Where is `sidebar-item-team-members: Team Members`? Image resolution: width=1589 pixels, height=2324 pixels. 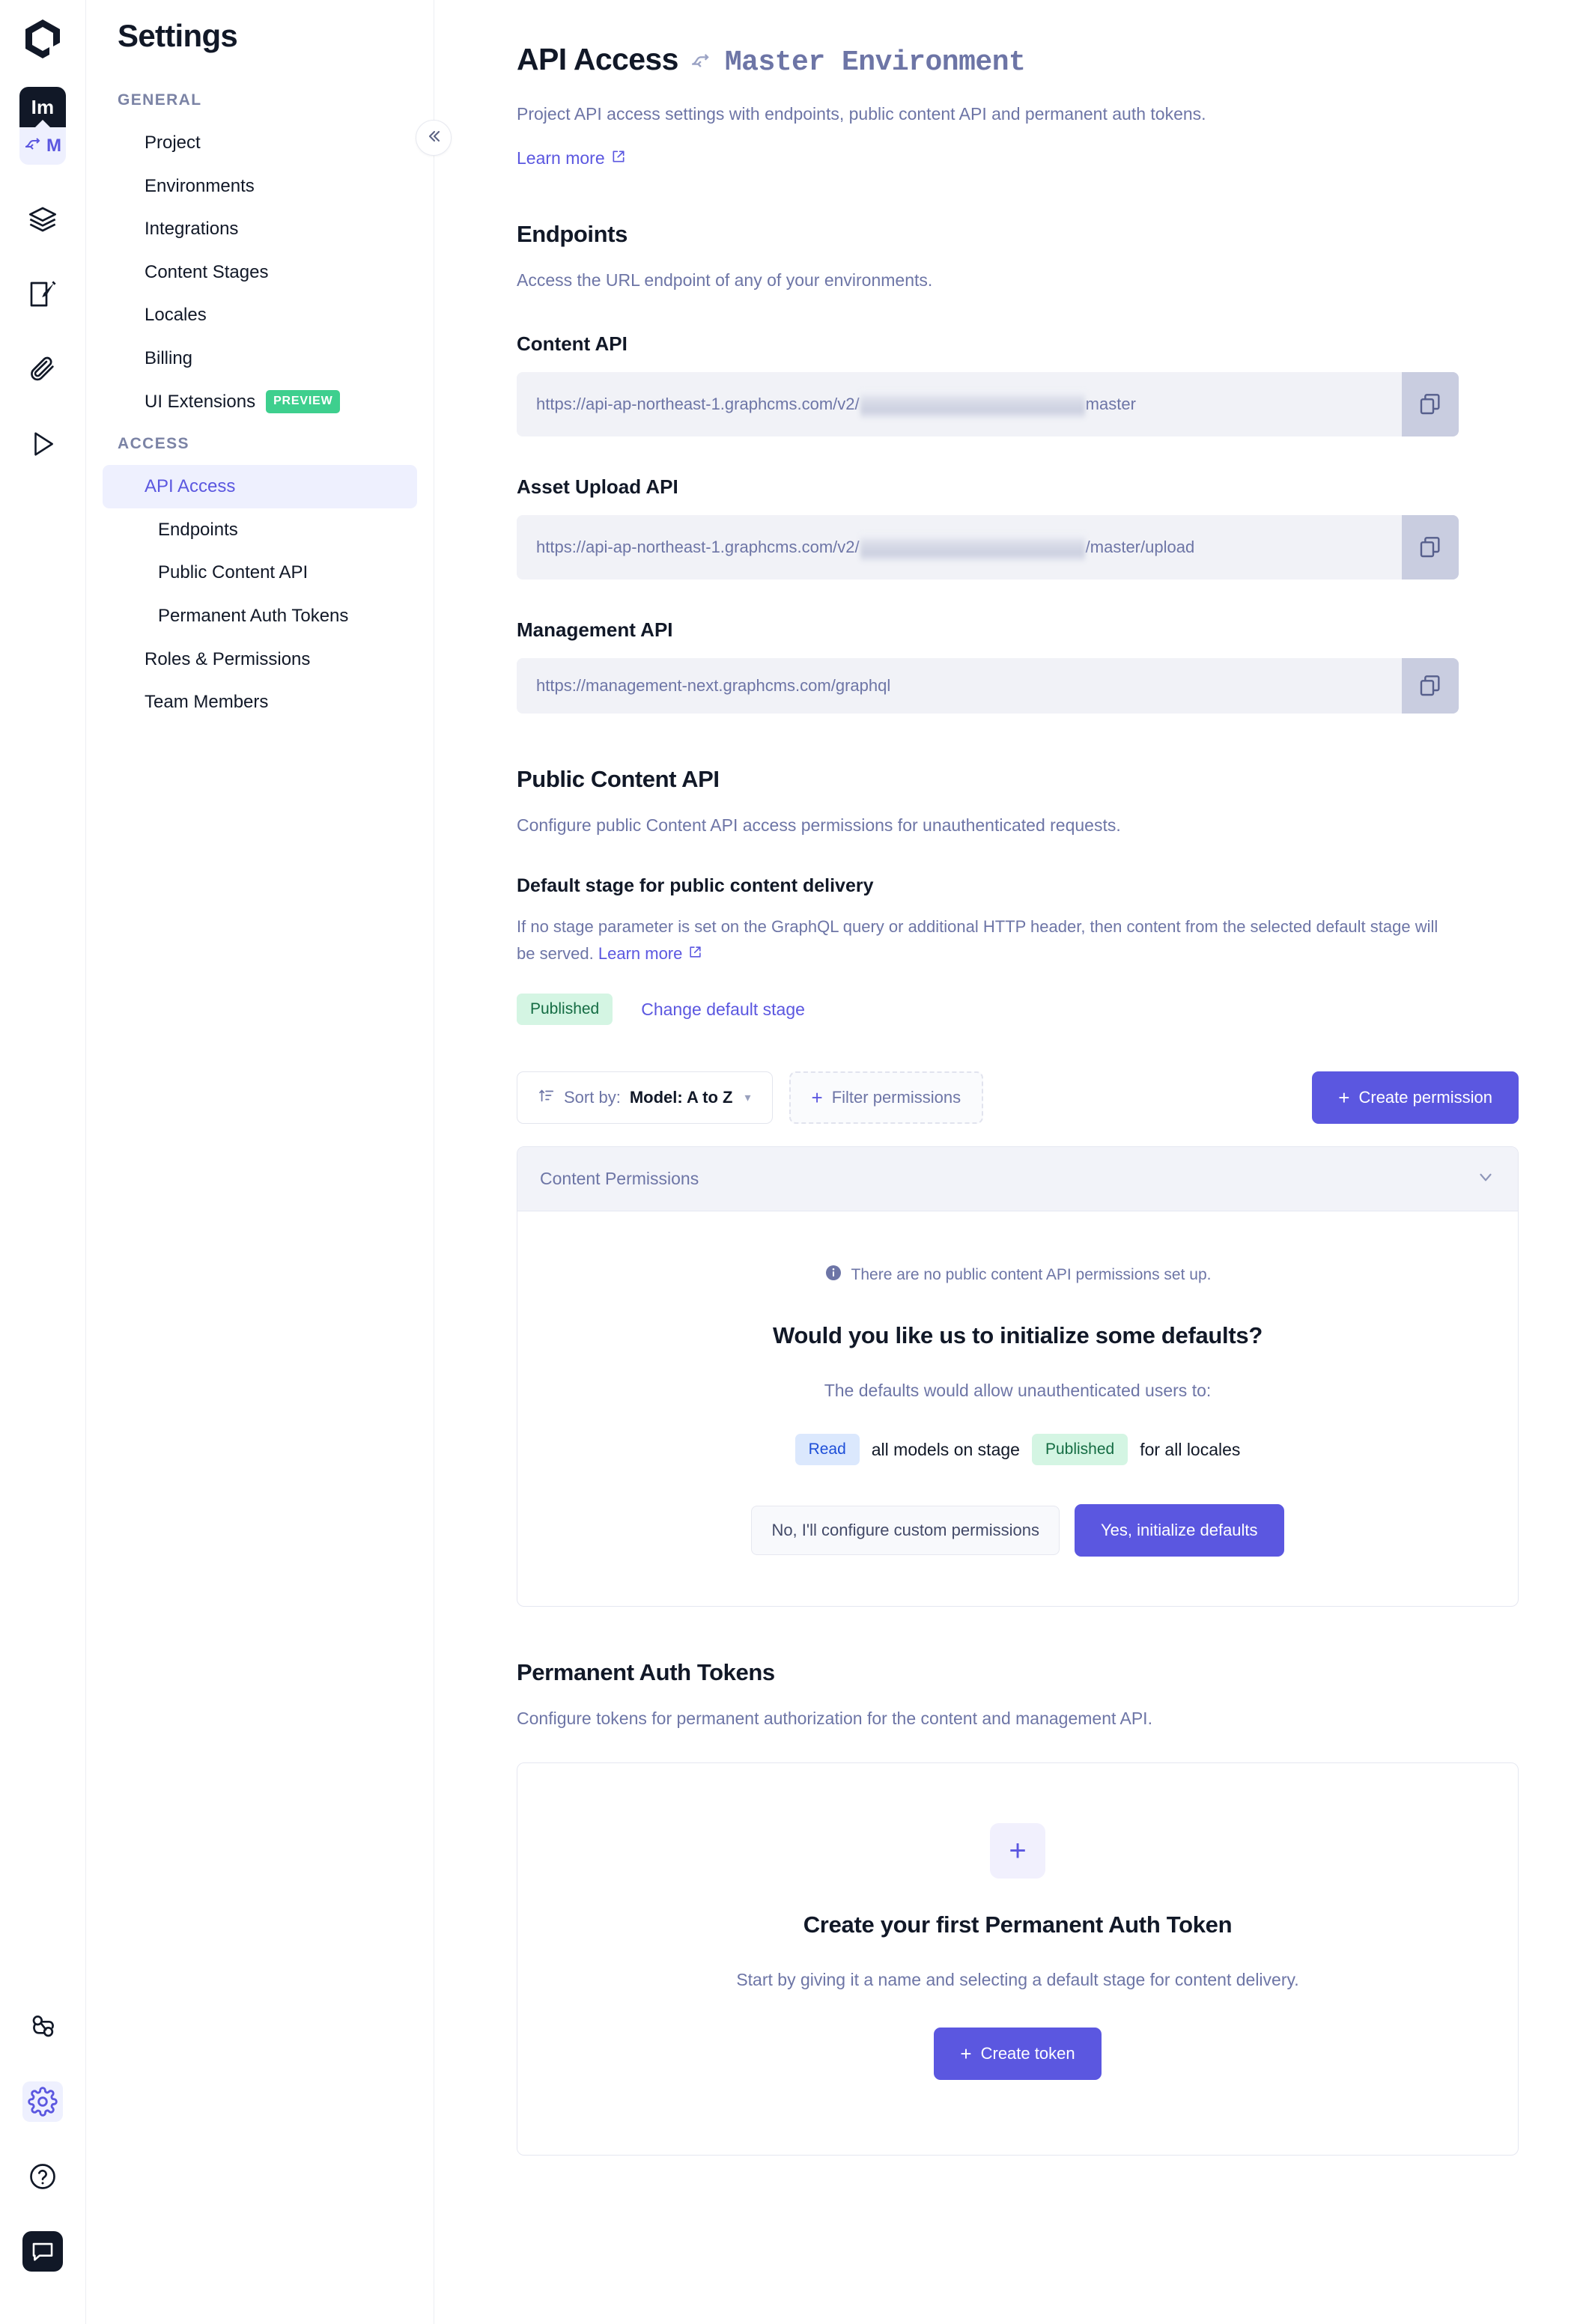 sidebar-item-team-members: Team Members is located at coordinates (260, 702).